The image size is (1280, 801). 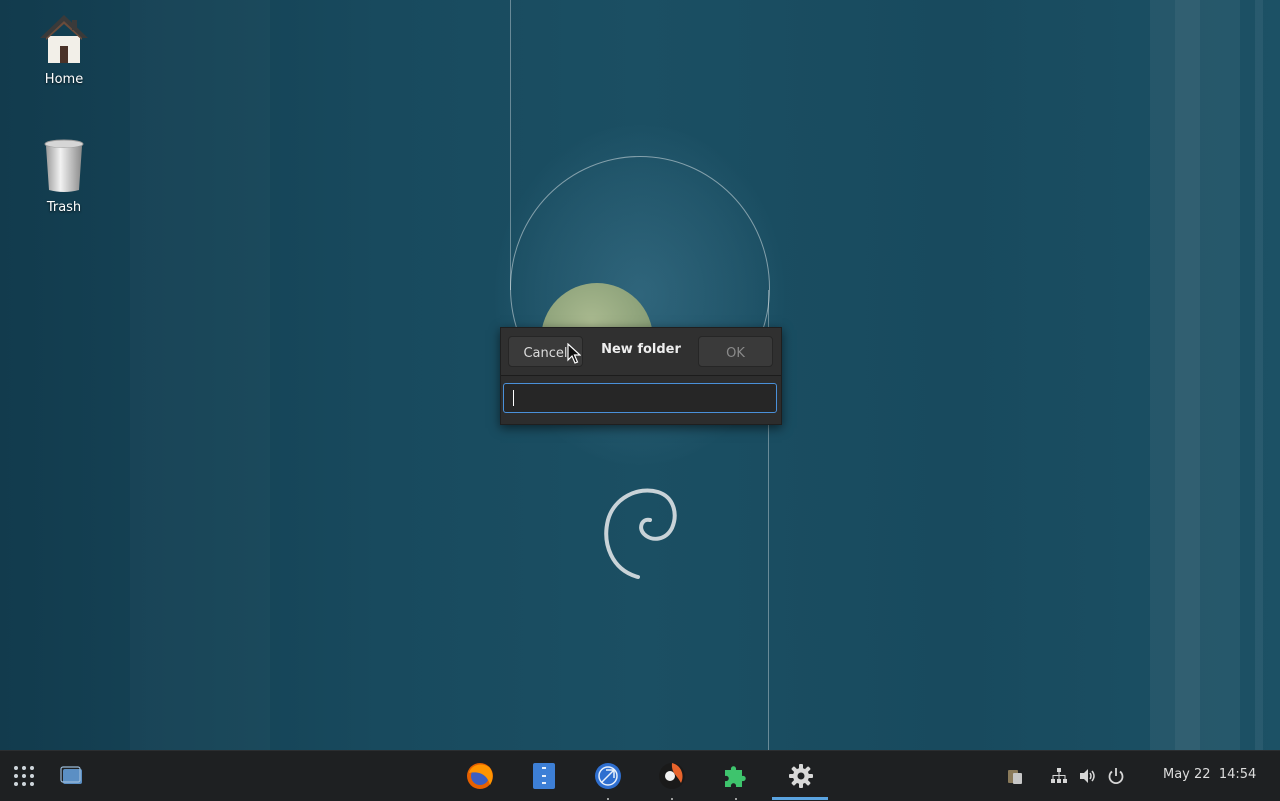 I want to click on firefox-icon, so click(x=480, y=776).